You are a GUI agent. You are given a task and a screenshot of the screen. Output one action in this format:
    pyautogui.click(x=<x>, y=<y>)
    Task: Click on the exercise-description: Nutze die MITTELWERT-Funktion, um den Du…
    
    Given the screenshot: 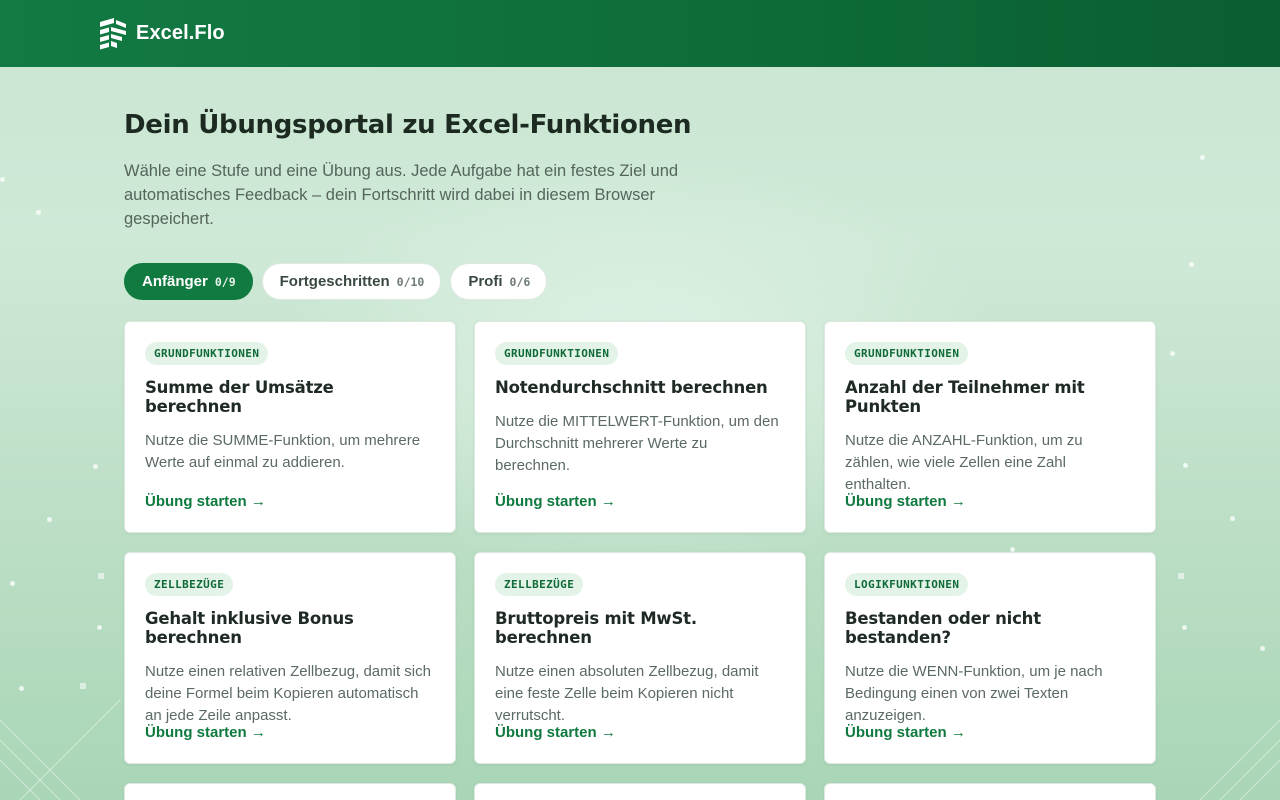 What is the action you would take?
    pyautogui.click(x=637, y=443)
    